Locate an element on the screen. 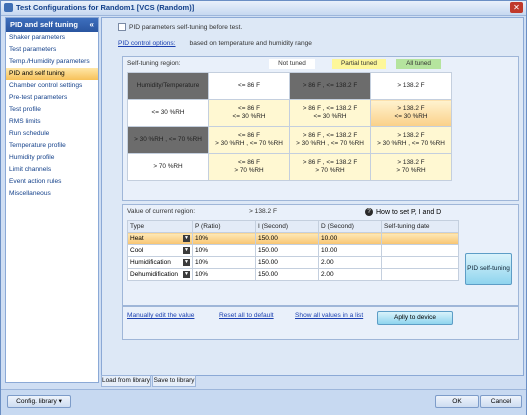 The width and height of the screenshot is (527, 415). sidebar-item-shaker-parameters: Shaker parameters is located at coordinates (52, 38).